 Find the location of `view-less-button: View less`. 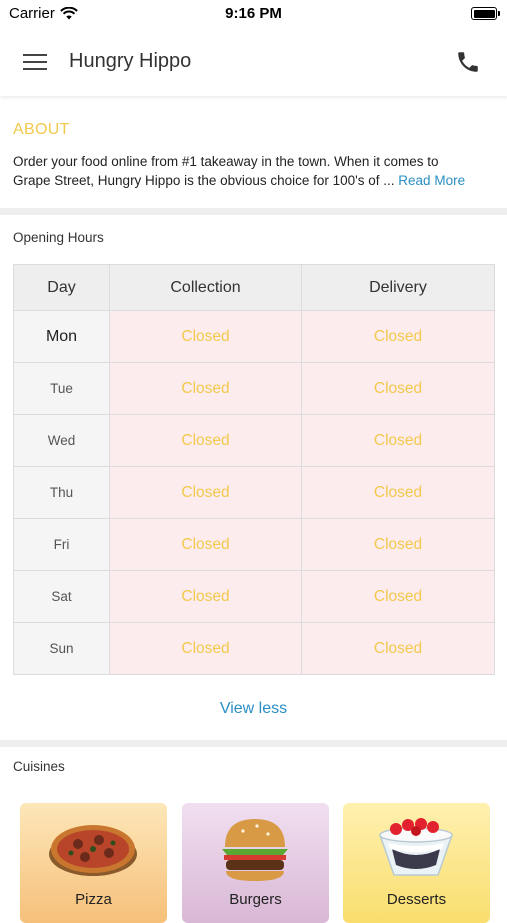

view-less-button: View less is located at coordinates (253, 709).